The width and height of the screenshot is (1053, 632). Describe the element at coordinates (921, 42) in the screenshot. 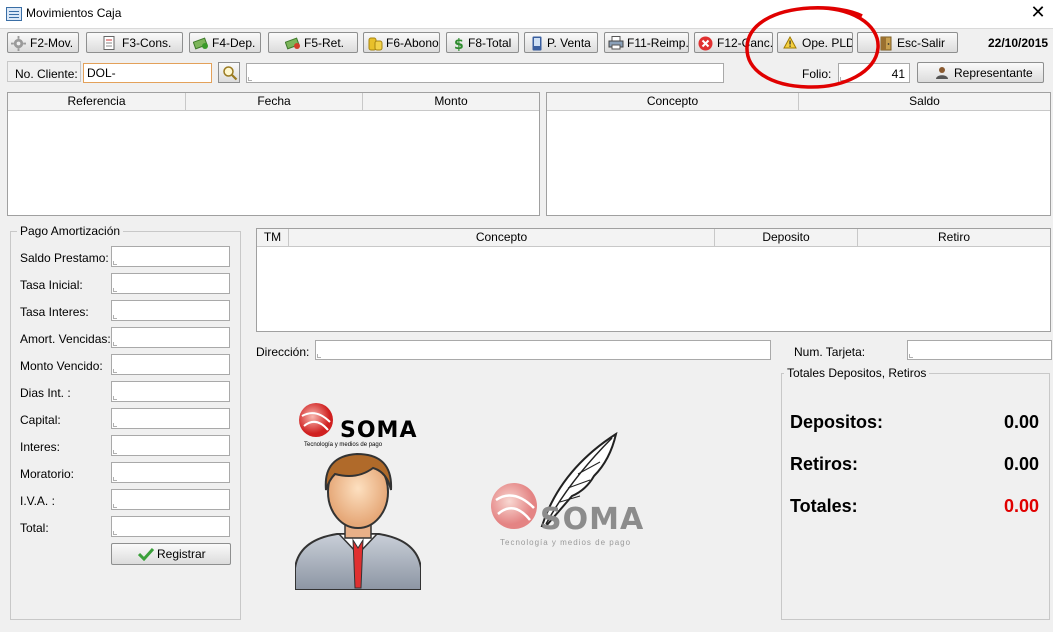

I see `esc-salir-label: Esc-Salir` at that location.